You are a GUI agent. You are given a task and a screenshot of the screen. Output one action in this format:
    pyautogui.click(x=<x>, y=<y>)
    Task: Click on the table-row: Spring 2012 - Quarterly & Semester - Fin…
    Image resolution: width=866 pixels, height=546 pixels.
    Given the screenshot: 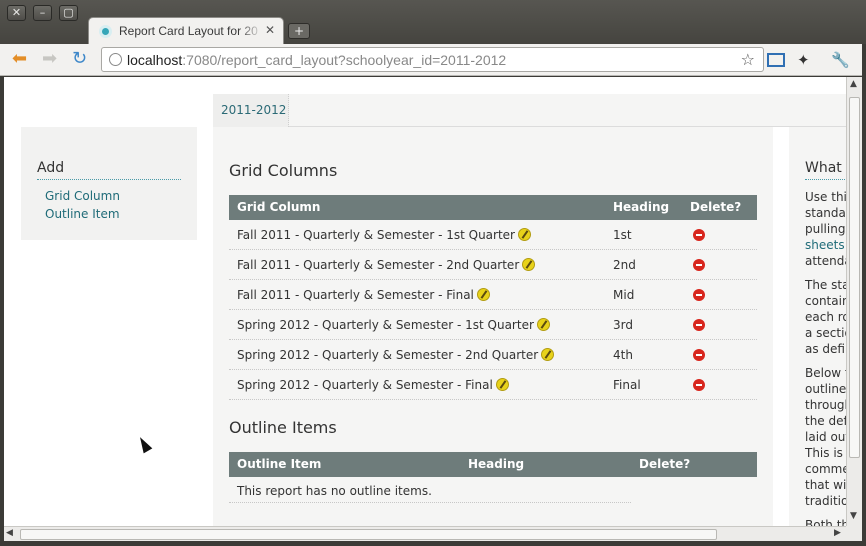 What is the action you would take?
    pyautogui.click(x=493, y=385)
    